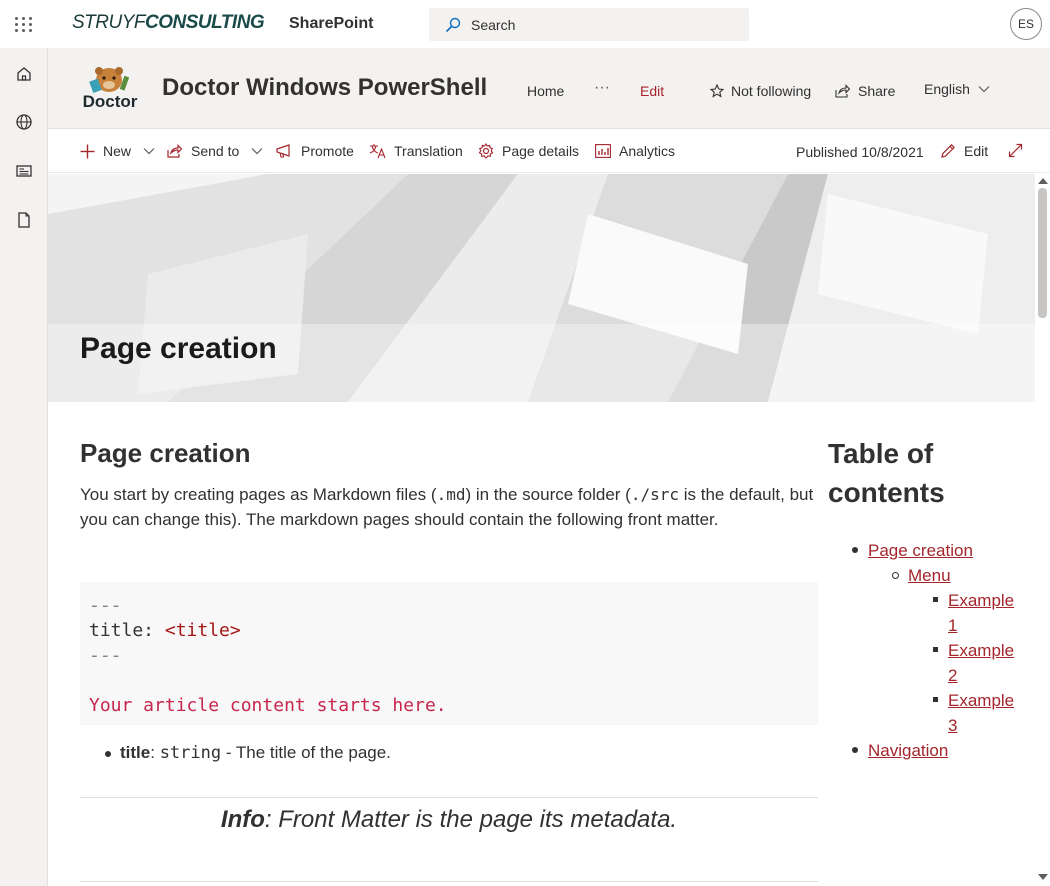 This screenshot has height=886, width=1050. I want to click on page-details-button: Page details, so click(528, 151).